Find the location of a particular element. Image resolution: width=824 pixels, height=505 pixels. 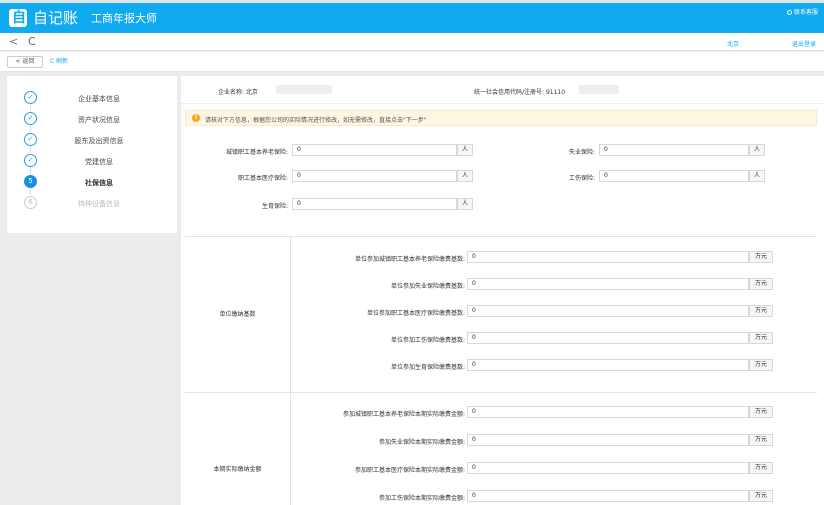

row-label: 单位参加工伤保险缴费基数: is located at coordinates (427, 340).